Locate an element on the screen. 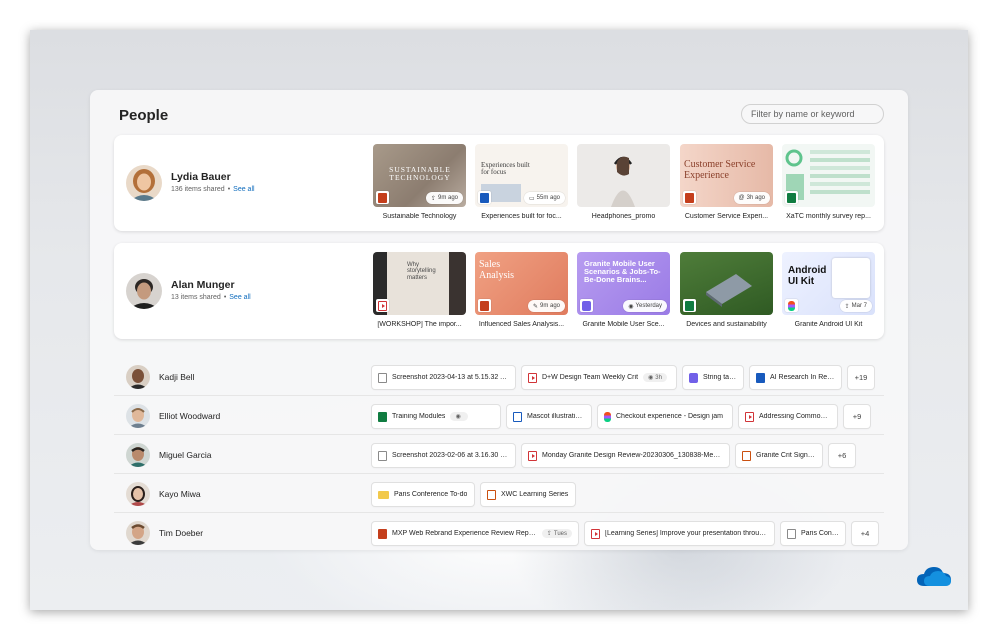 The width and height of the screenshot is (998, 641). file-chip: Paris Conference To-do is located at coordinates (423, 494).